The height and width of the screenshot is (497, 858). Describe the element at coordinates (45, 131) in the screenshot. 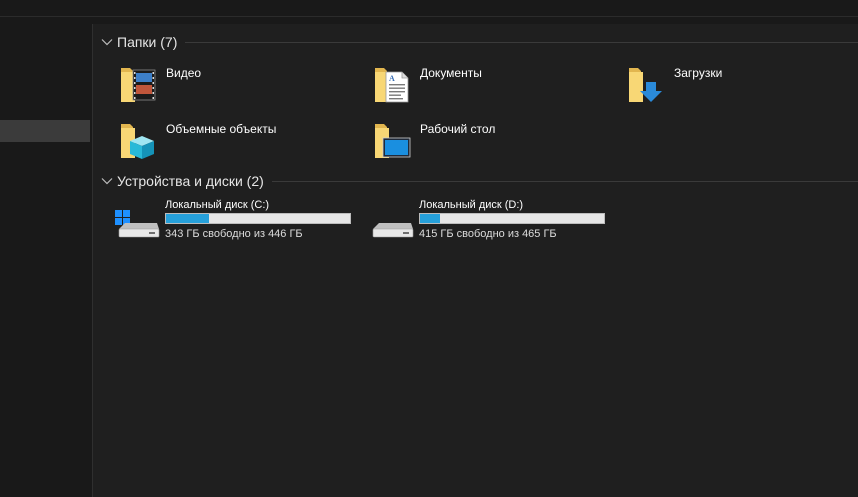

I see `navigation-pane-selected-item` at that location.